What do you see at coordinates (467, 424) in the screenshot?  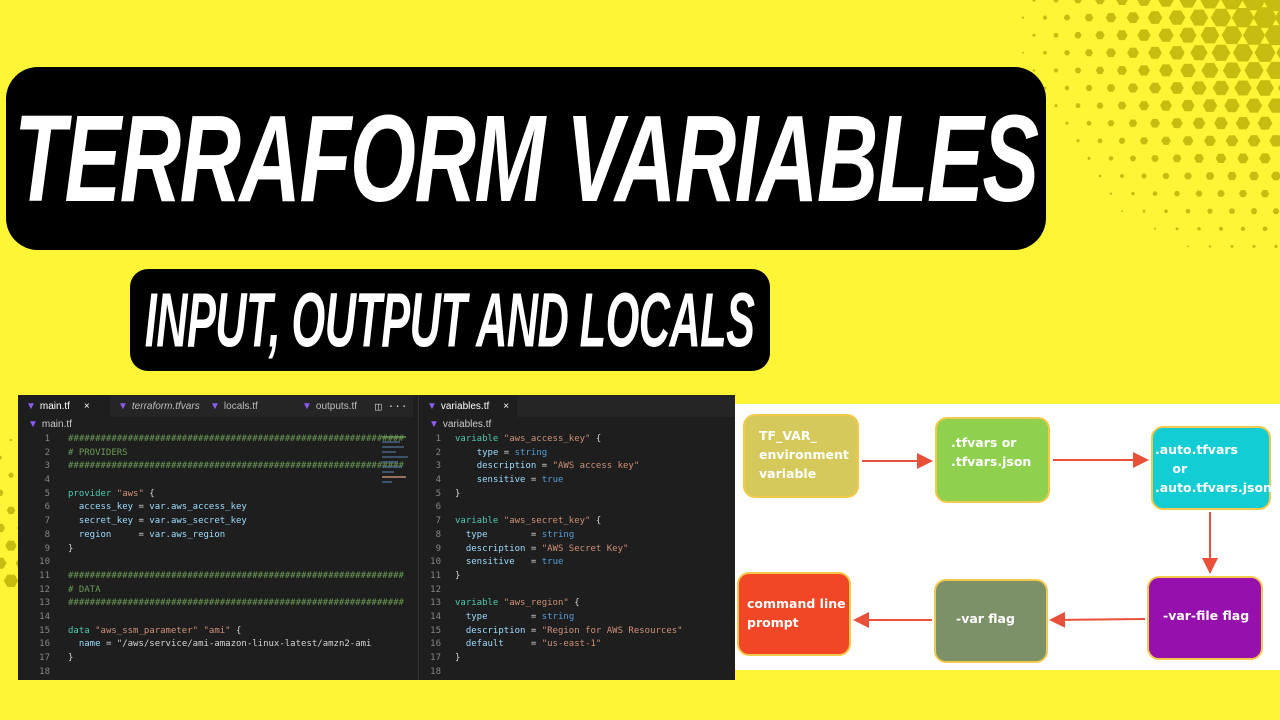 I see `breadcrumb-file: variables.tf` at bounding box center [467, 424].